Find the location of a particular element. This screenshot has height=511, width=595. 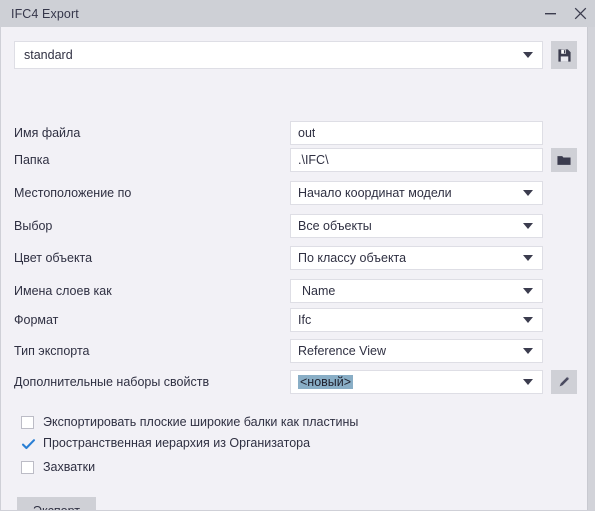

row-format: Формат Ifc is located at coordinates (295, 320).